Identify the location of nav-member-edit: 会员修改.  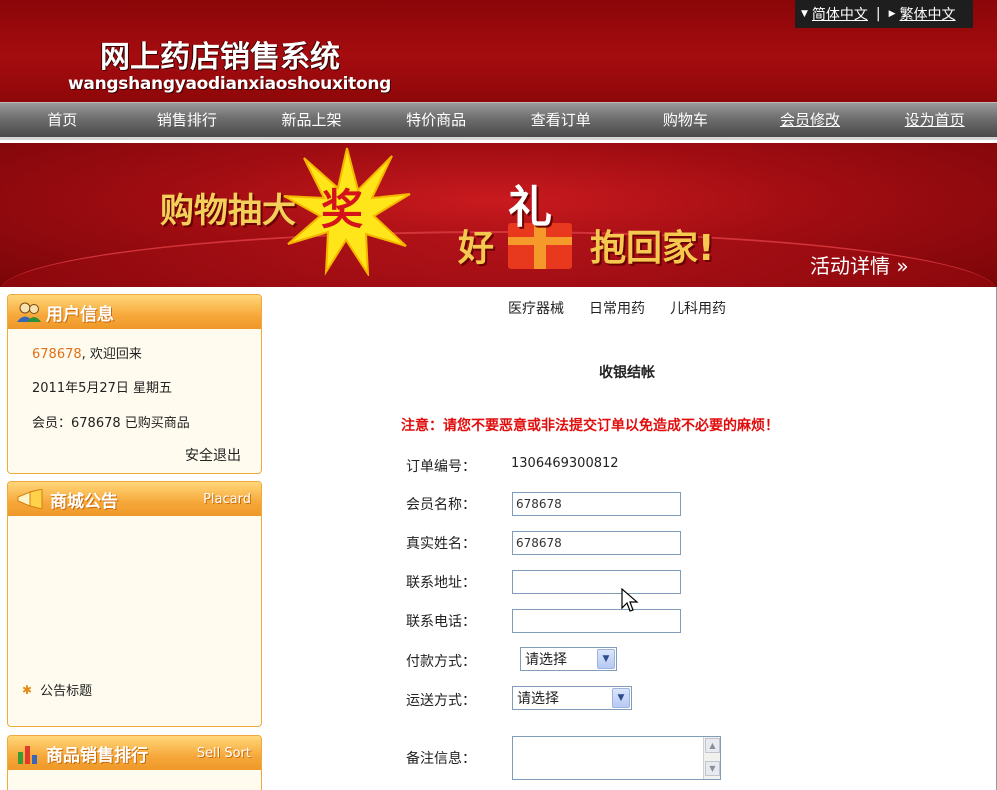
(810, 120).